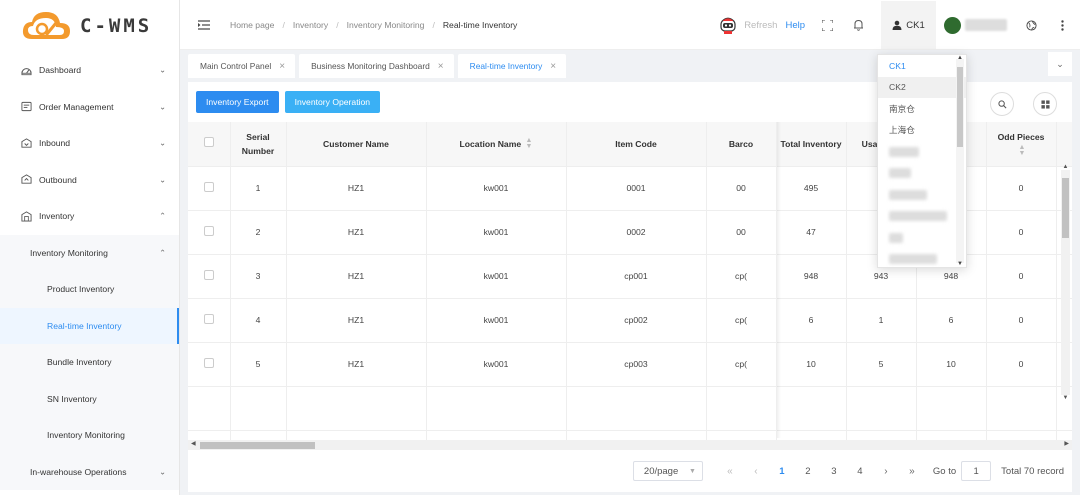 This screenshot has width=1080, height=495. Describe the element at coordinates (237, 102) in the screenshot. I see `inventory-export-button: Inventory Export` at that location.